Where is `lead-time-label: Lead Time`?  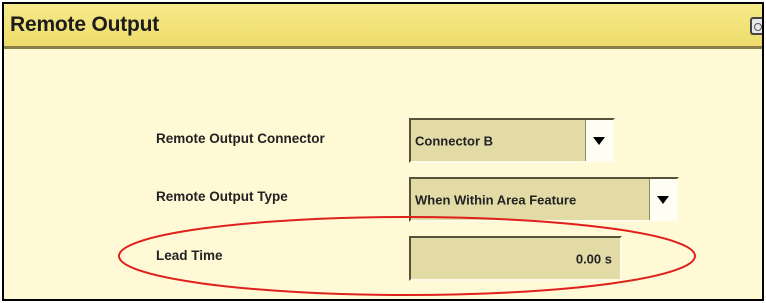
lead-time-label: Lead Time is located at coordinates (189, 255).